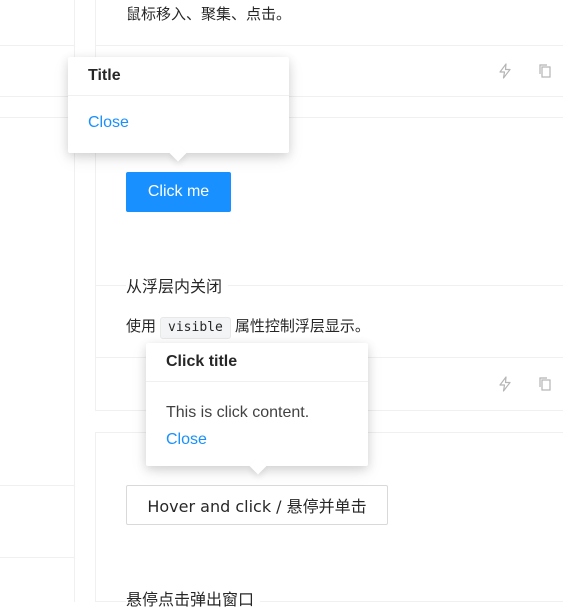 This screenshot has height=611, width=563. I want to click on section-description: 使用 visible 属性控制浮层显示。, so click(248, 327).